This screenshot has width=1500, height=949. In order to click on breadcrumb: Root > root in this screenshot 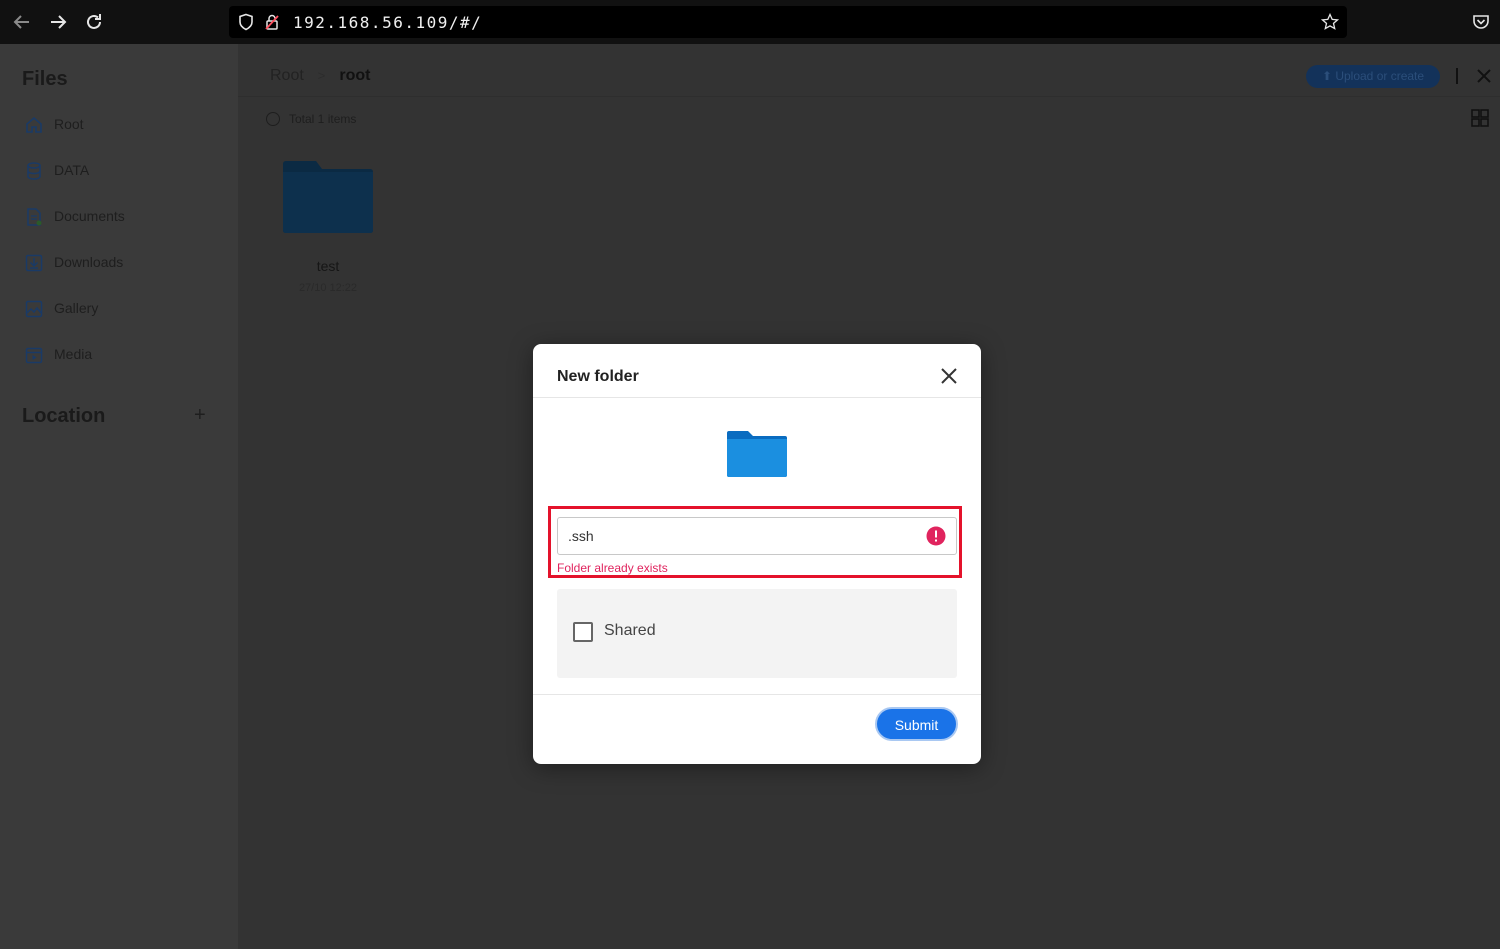, I will do `click(320, 76)`.